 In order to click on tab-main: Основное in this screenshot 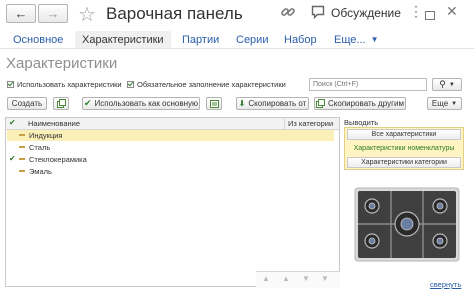, I will do `click(38, 39)`.